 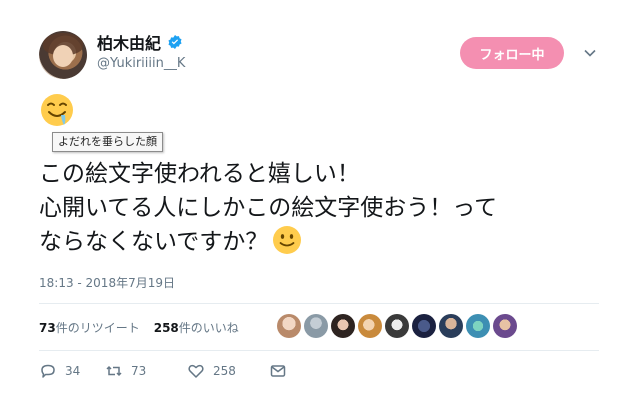 I want to click on tweet-line-3-wrap: ならなくないですか？, so click(x=319, y=242).